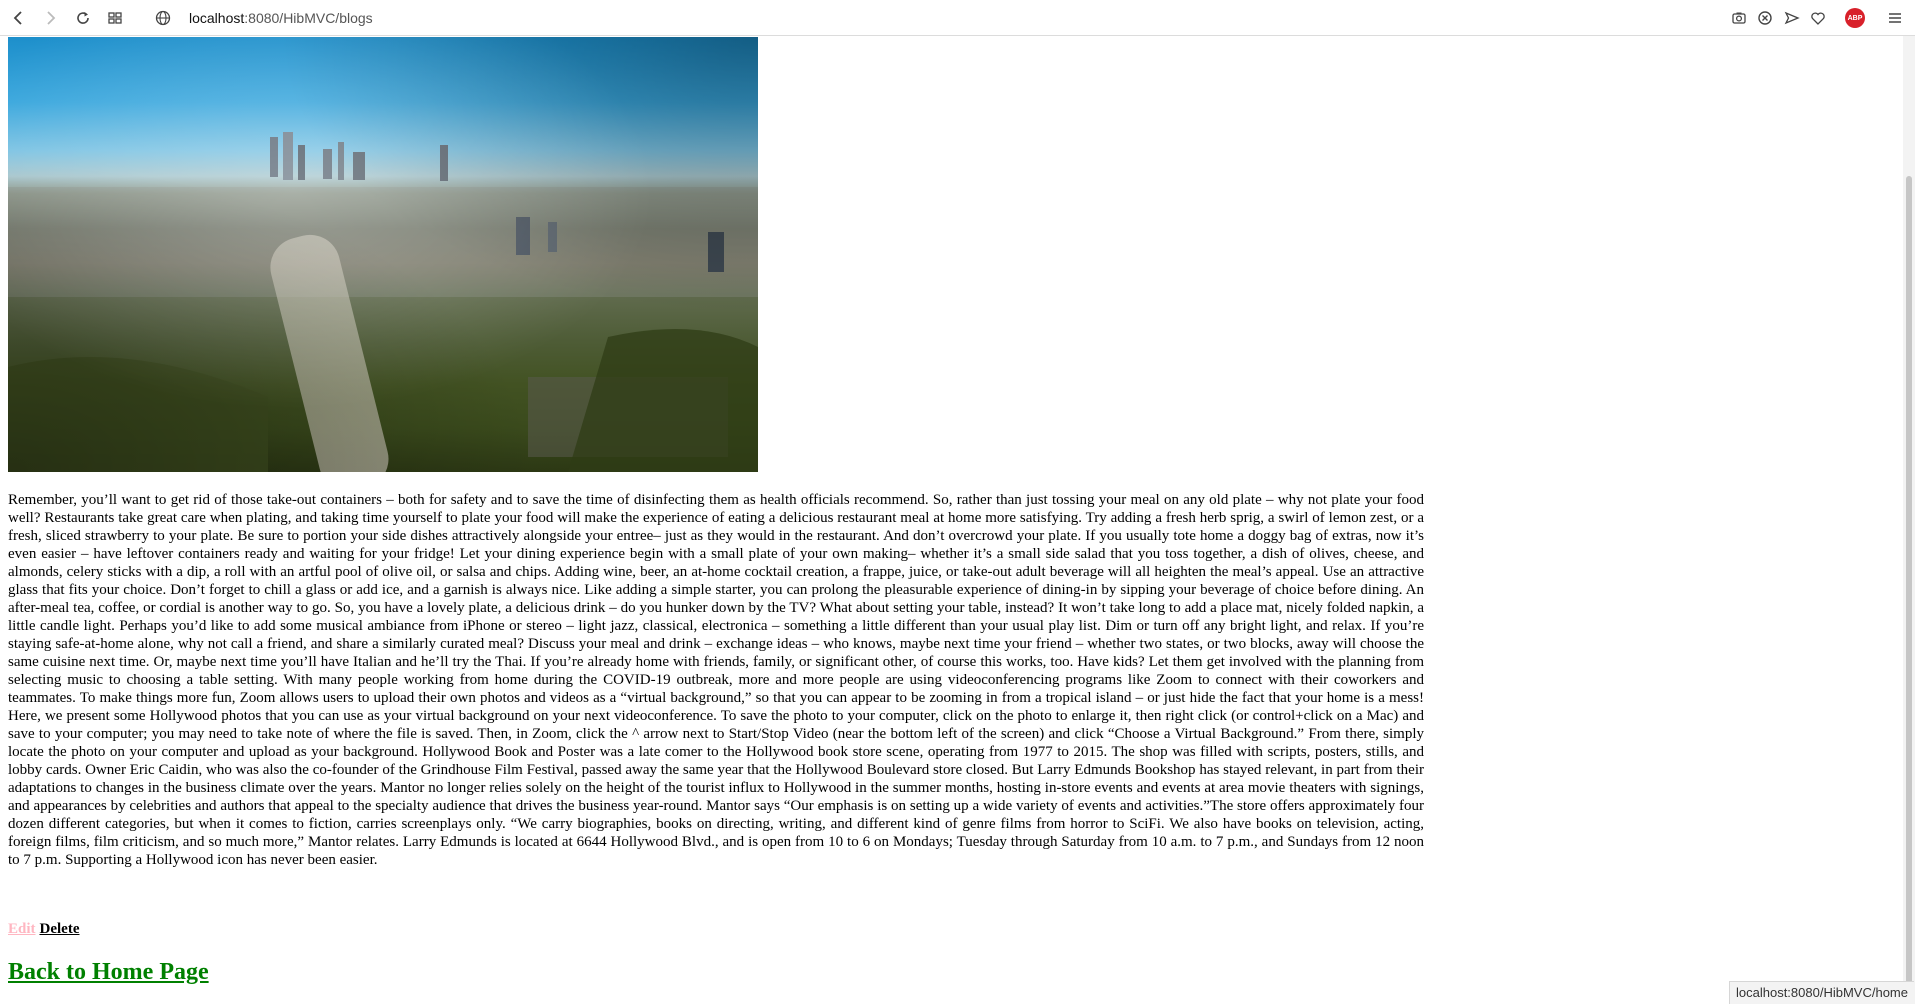 This screenshot has width=1915, height=1004. I want to click on forward-icon, so click(50, 18).